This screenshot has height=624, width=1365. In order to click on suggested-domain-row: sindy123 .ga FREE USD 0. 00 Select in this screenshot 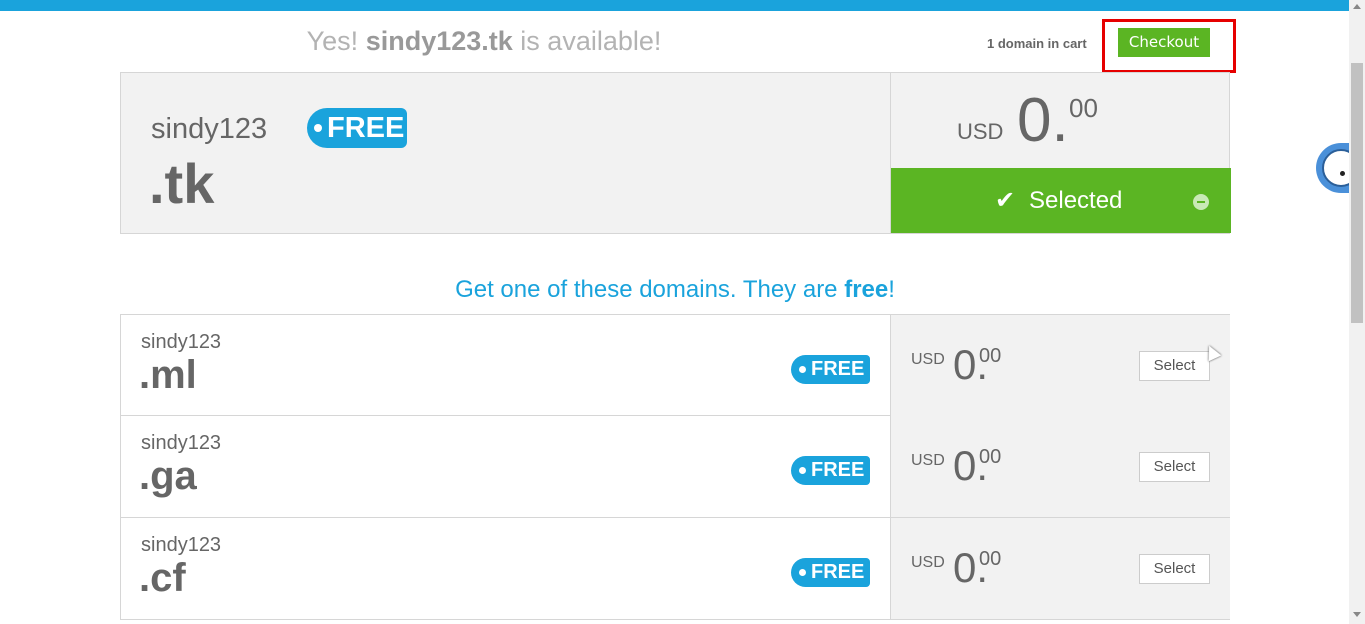, I will do `click(675, 467)`.